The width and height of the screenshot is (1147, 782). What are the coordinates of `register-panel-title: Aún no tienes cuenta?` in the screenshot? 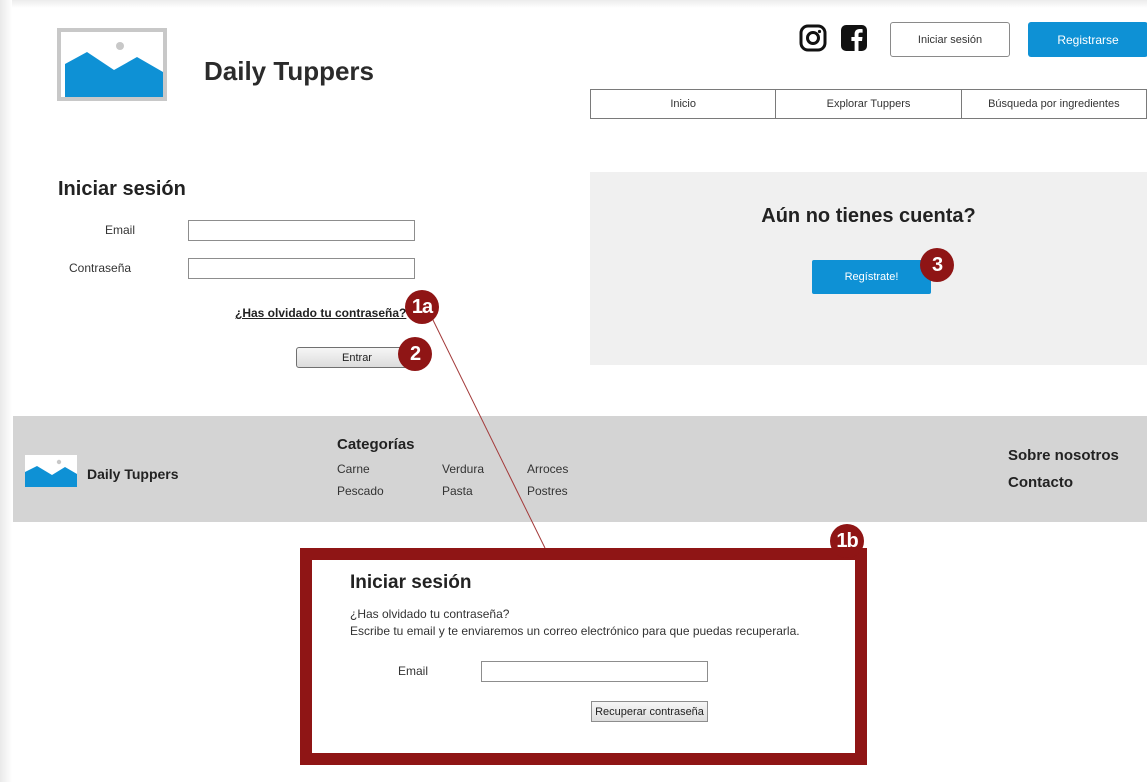 It's located at (868, 216).